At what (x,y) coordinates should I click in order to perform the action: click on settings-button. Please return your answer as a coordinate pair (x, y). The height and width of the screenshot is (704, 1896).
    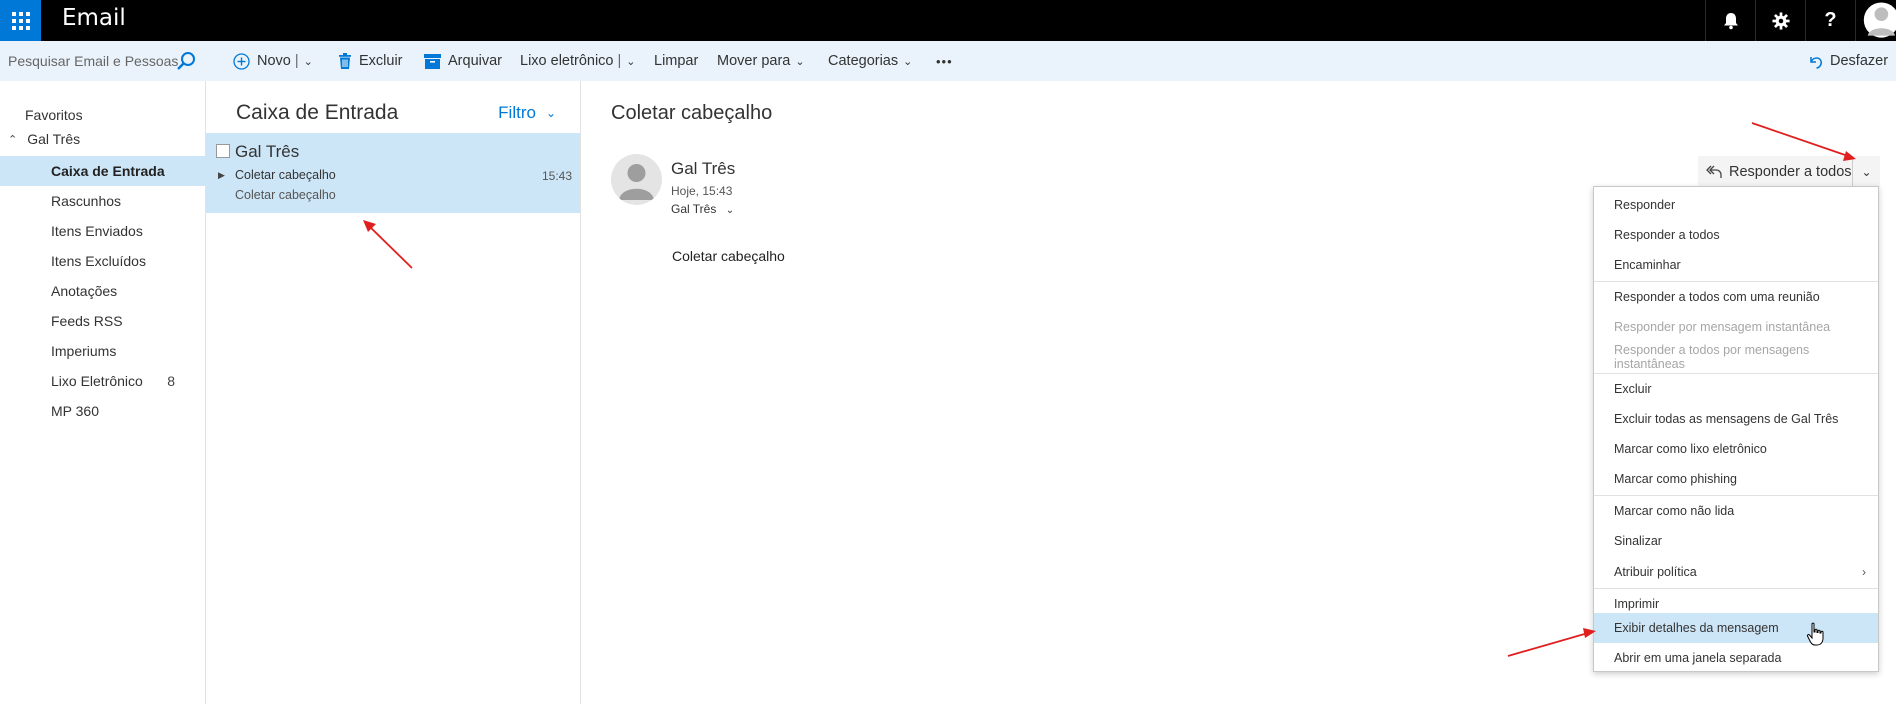
    Looking at the image, I should click on (1780, 20).